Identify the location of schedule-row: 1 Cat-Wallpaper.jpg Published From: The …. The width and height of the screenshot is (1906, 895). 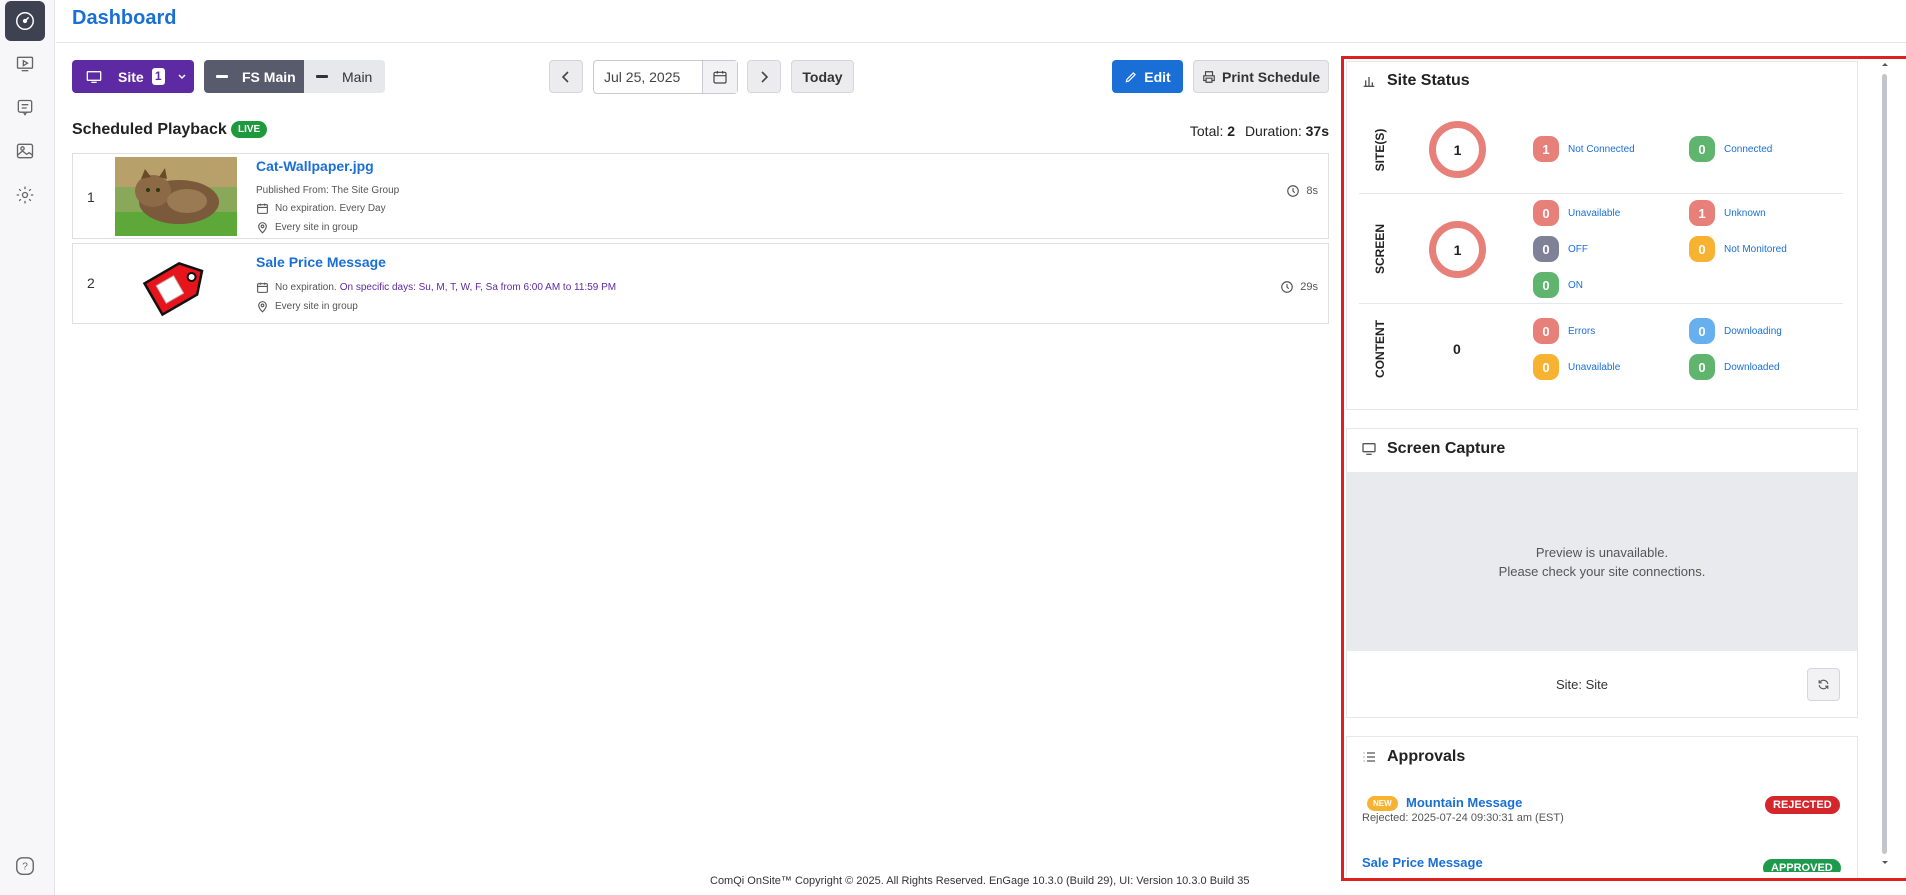
(700, 196).